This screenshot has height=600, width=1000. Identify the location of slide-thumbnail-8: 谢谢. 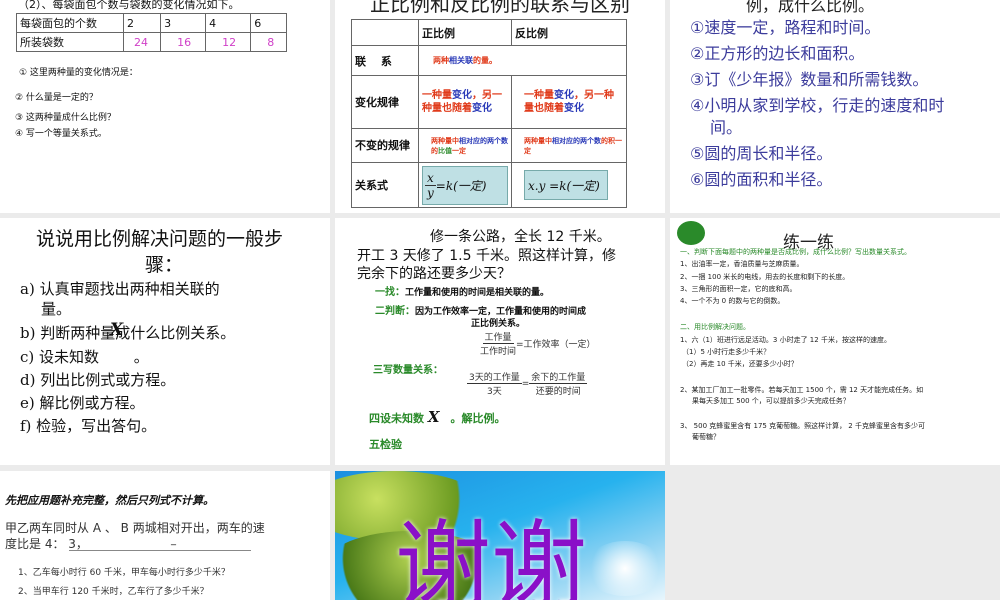
(500, 535).